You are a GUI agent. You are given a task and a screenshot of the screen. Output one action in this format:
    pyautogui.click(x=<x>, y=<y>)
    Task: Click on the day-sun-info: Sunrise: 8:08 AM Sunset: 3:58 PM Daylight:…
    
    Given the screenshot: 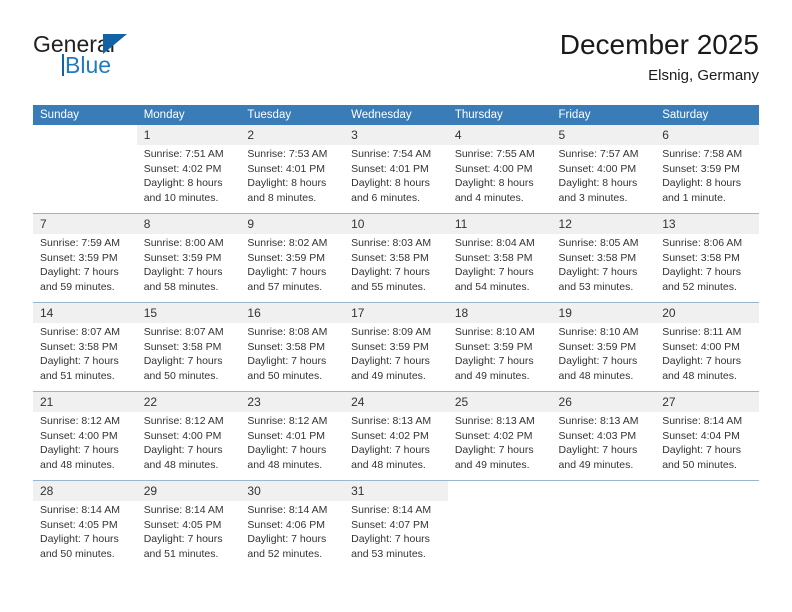 What is the action you would take?
    pyautogui.click(x=292, y=353)
    